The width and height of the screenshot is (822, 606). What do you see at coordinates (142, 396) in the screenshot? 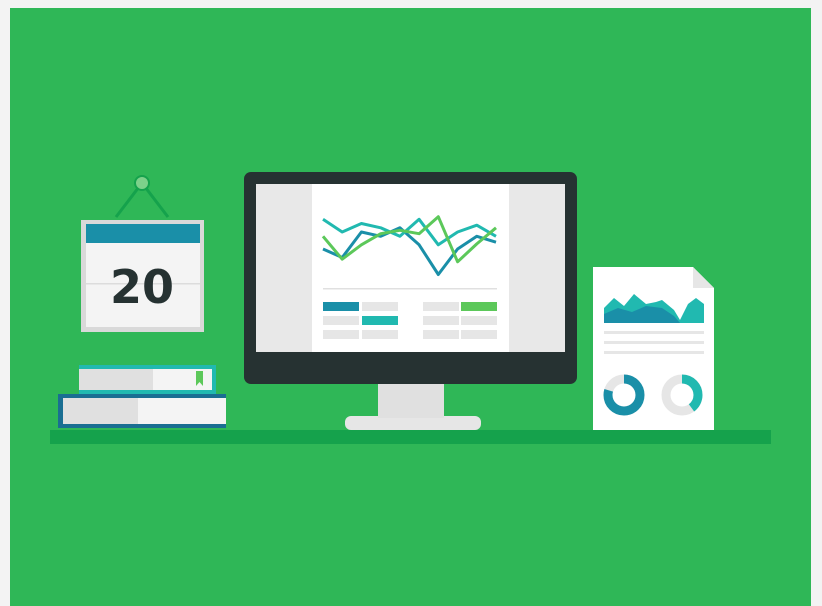
I see `book-stack` at bounding box center [142, 396].